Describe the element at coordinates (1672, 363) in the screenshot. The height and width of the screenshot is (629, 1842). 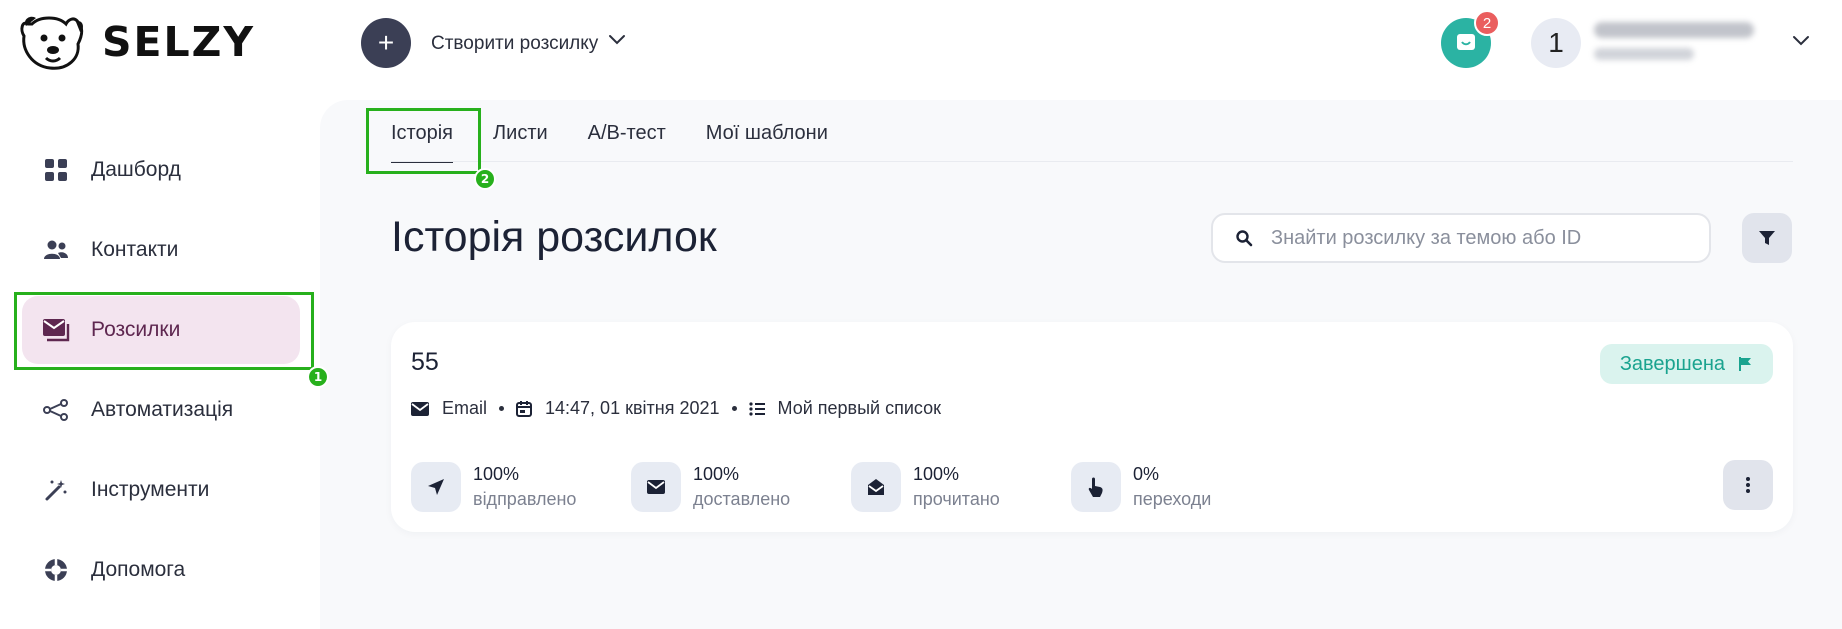
I see `status-label: Завершена` at that location.